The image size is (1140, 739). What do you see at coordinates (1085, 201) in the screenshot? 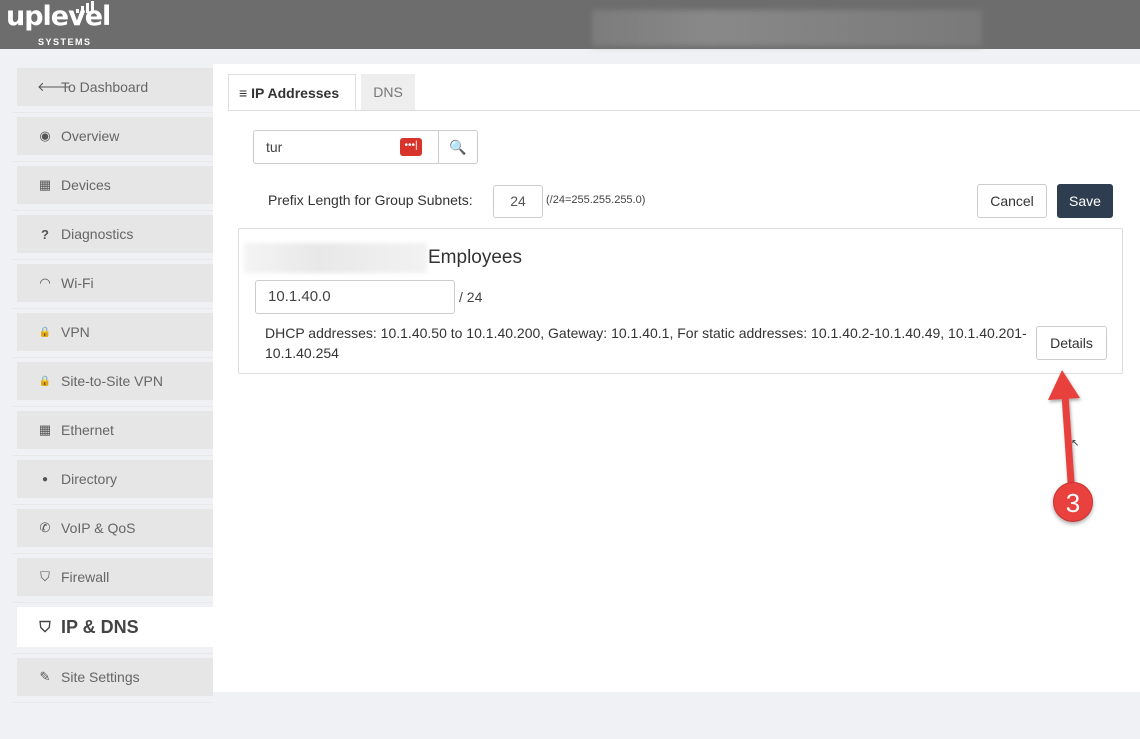
I see `save-button: Save` at bounding box center [1085, 201].